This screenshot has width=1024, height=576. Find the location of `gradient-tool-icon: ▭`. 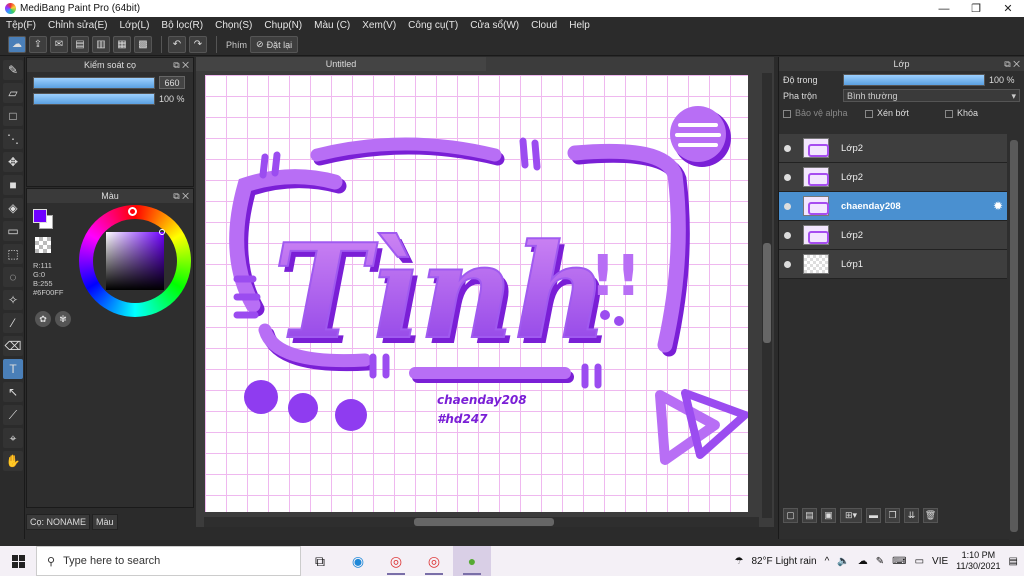

gradient-tool-icon: ▭ is located at coordinates (13, 231).